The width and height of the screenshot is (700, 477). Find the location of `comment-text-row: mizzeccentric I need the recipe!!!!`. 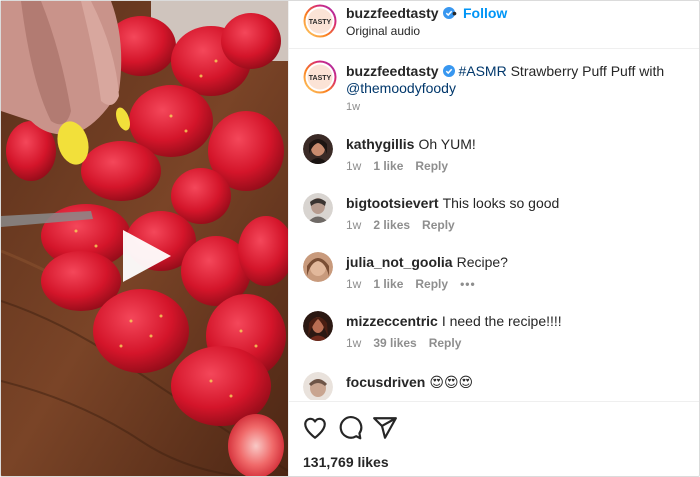

comment-text-row: mizzeccentric I need the recipe!!!! is located at coordinates (454, 321).